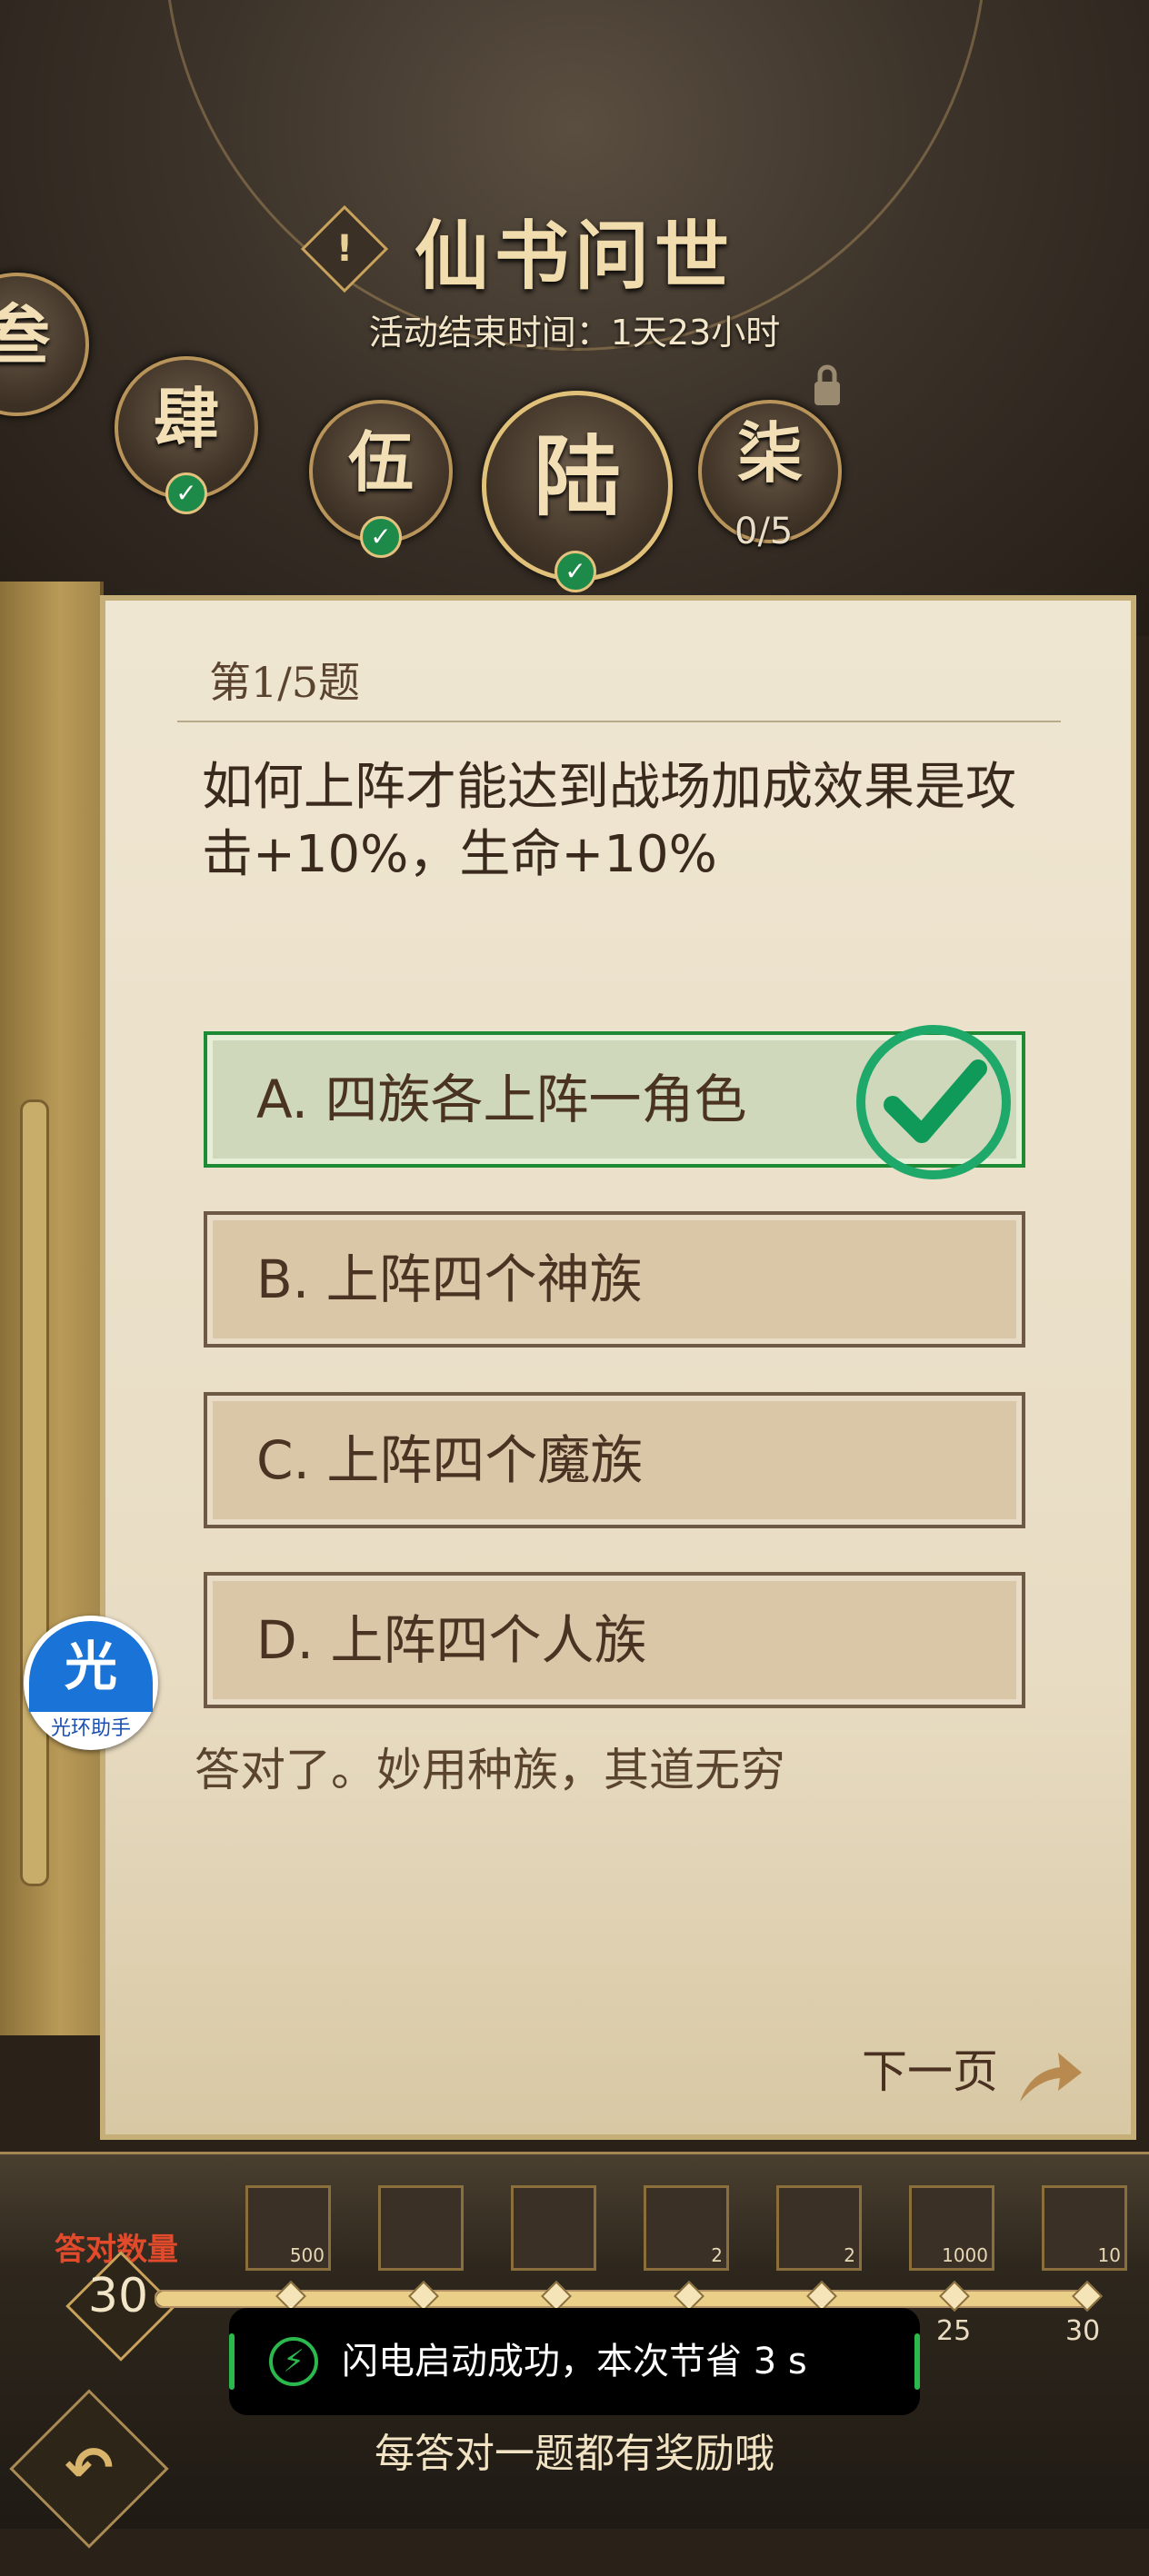 The width and height of the screenshot is (1149, 2576). Describe the element at coordinates (933, 1102) in the screenshot. I see `correct-check-icon` at that location.